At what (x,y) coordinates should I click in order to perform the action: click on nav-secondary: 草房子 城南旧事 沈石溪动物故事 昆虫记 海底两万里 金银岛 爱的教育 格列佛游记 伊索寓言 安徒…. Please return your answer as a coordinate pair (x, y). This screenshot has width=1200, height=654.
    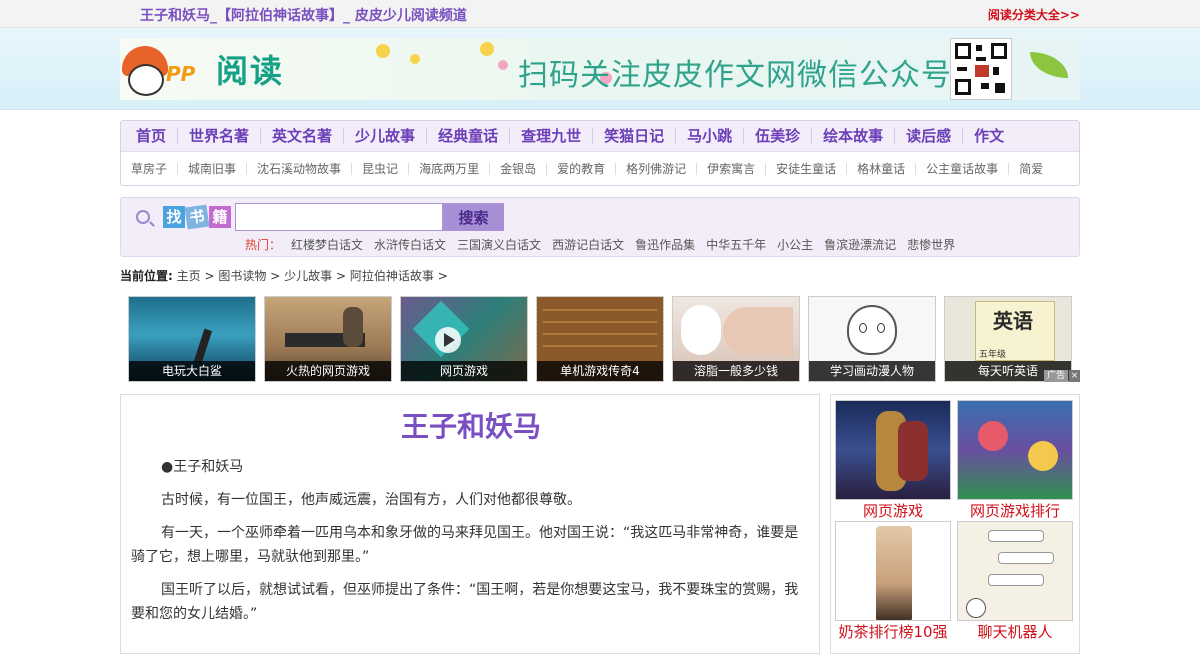
    Looking at the image, I should click on (600, 168).